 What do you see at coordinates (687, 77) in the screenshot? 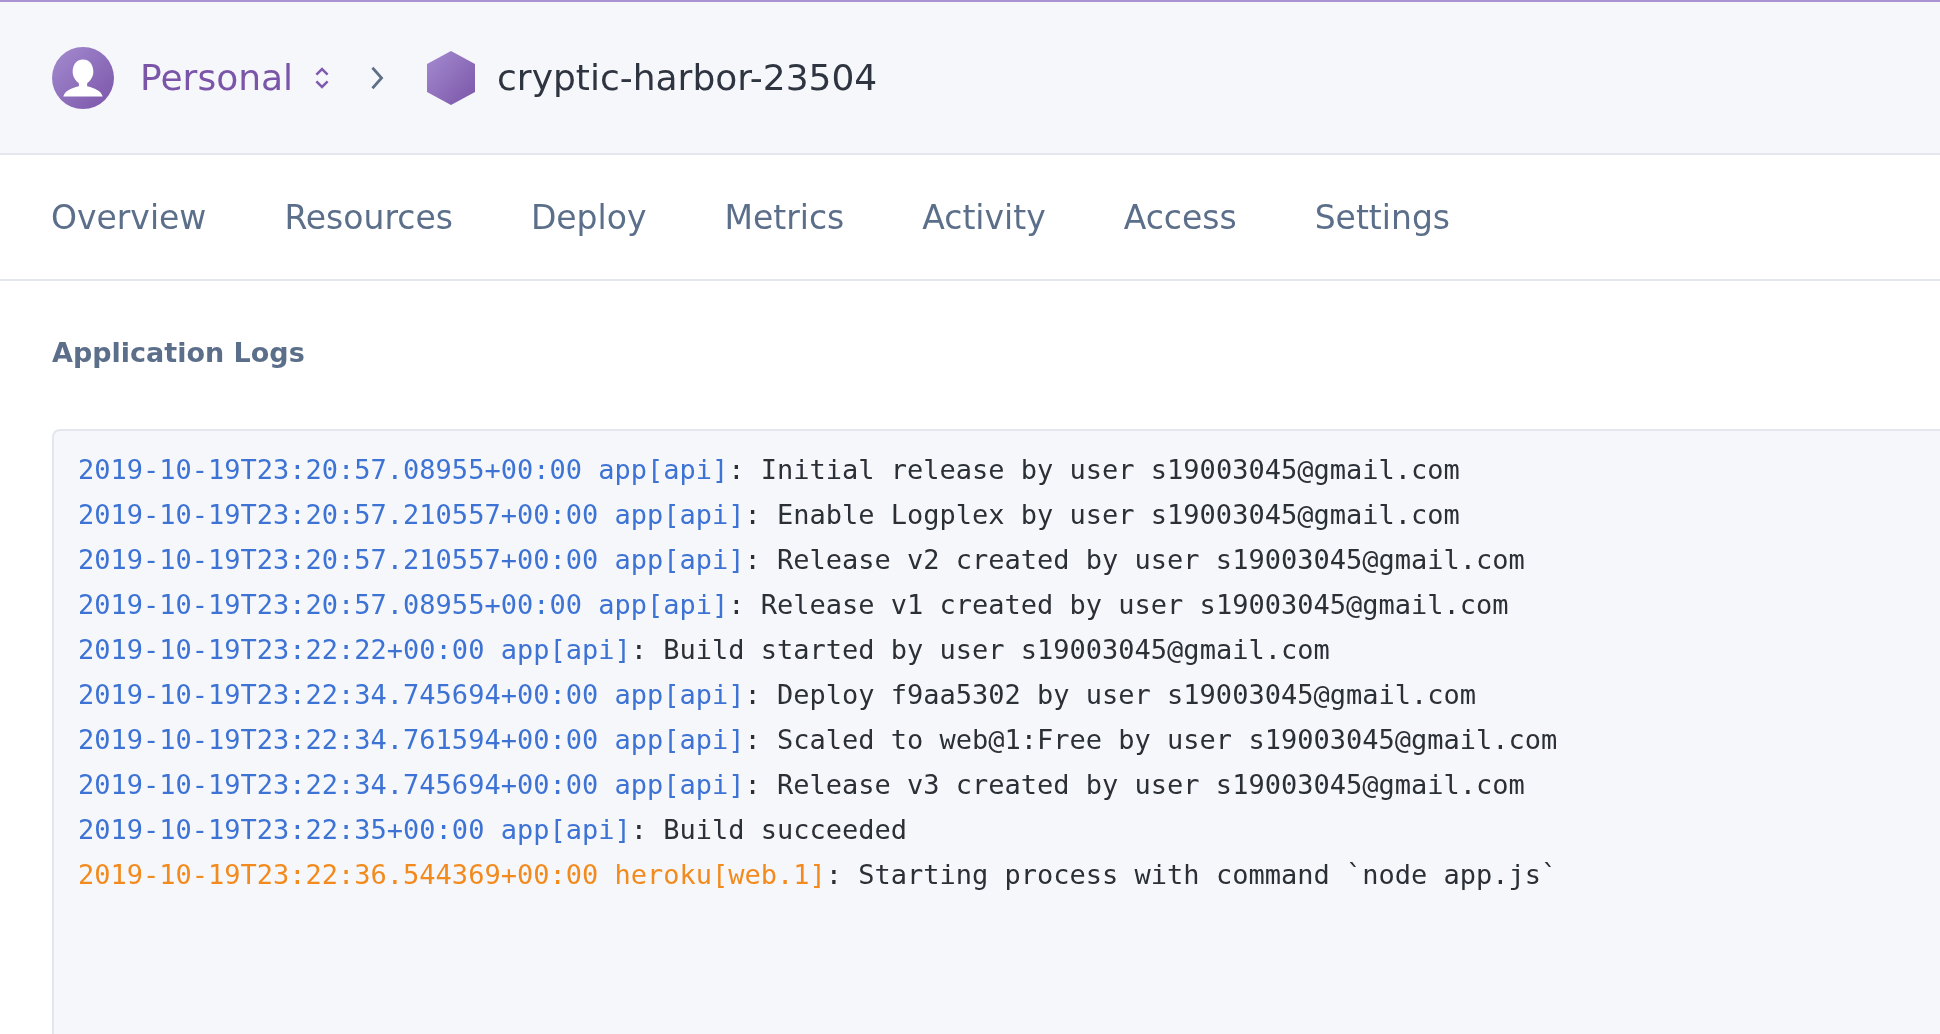
I see `app-name: cryptic-harbor-23504` at bounding box center [687, 77].